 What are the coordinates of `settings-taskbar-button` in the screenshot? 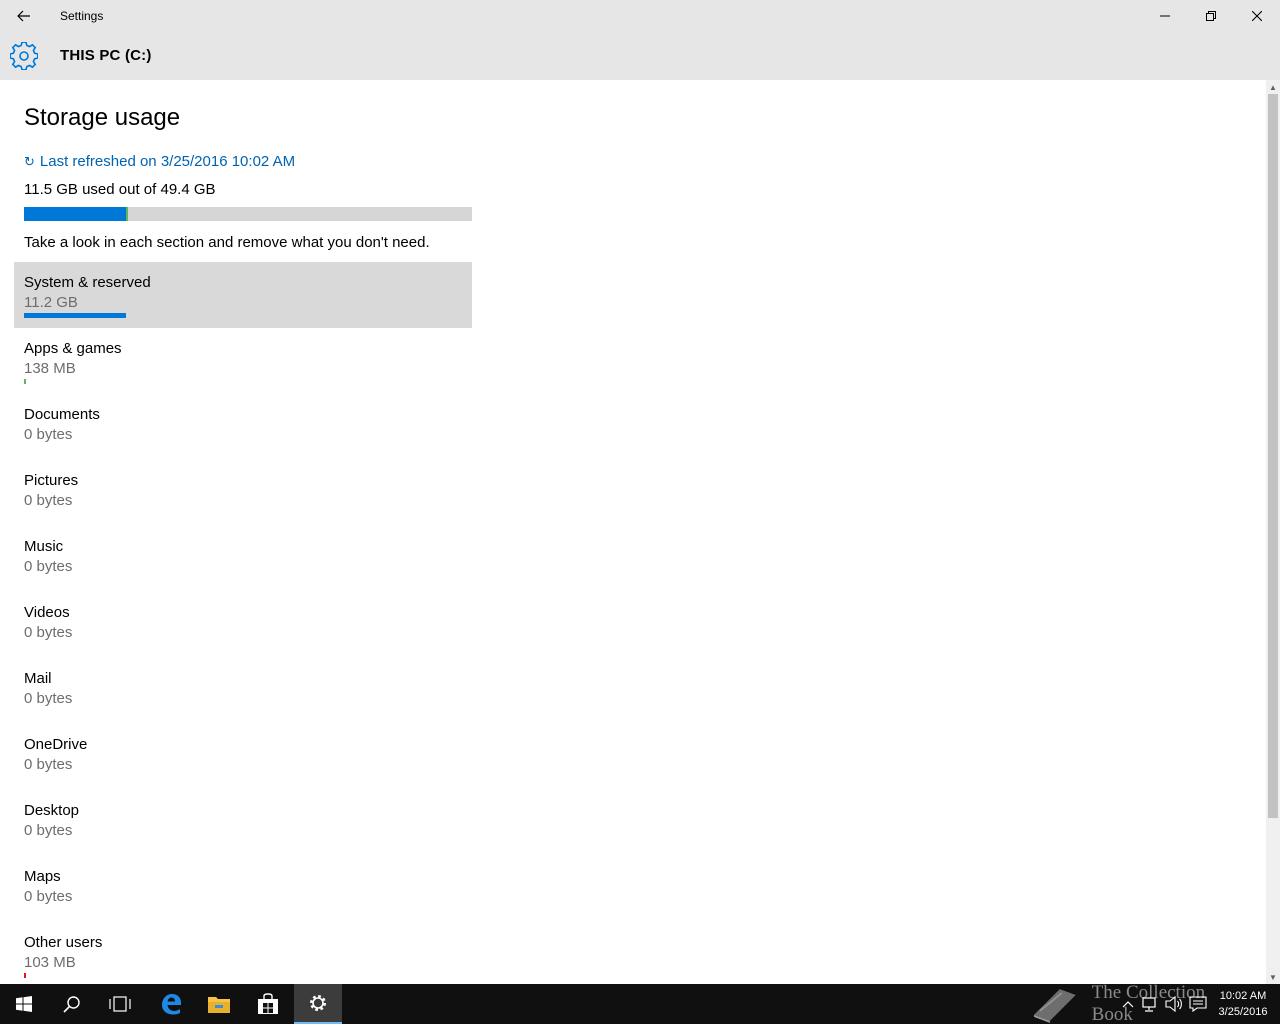 It's located at (318, 1004).